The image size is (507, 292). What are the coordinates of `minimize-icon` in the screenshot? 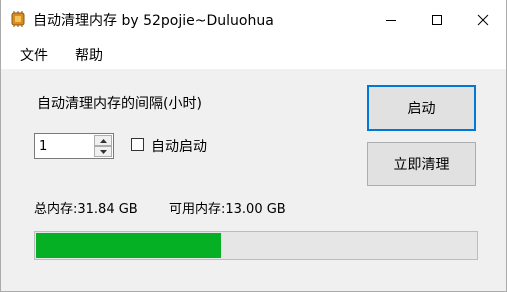 It's located at (391, 20).